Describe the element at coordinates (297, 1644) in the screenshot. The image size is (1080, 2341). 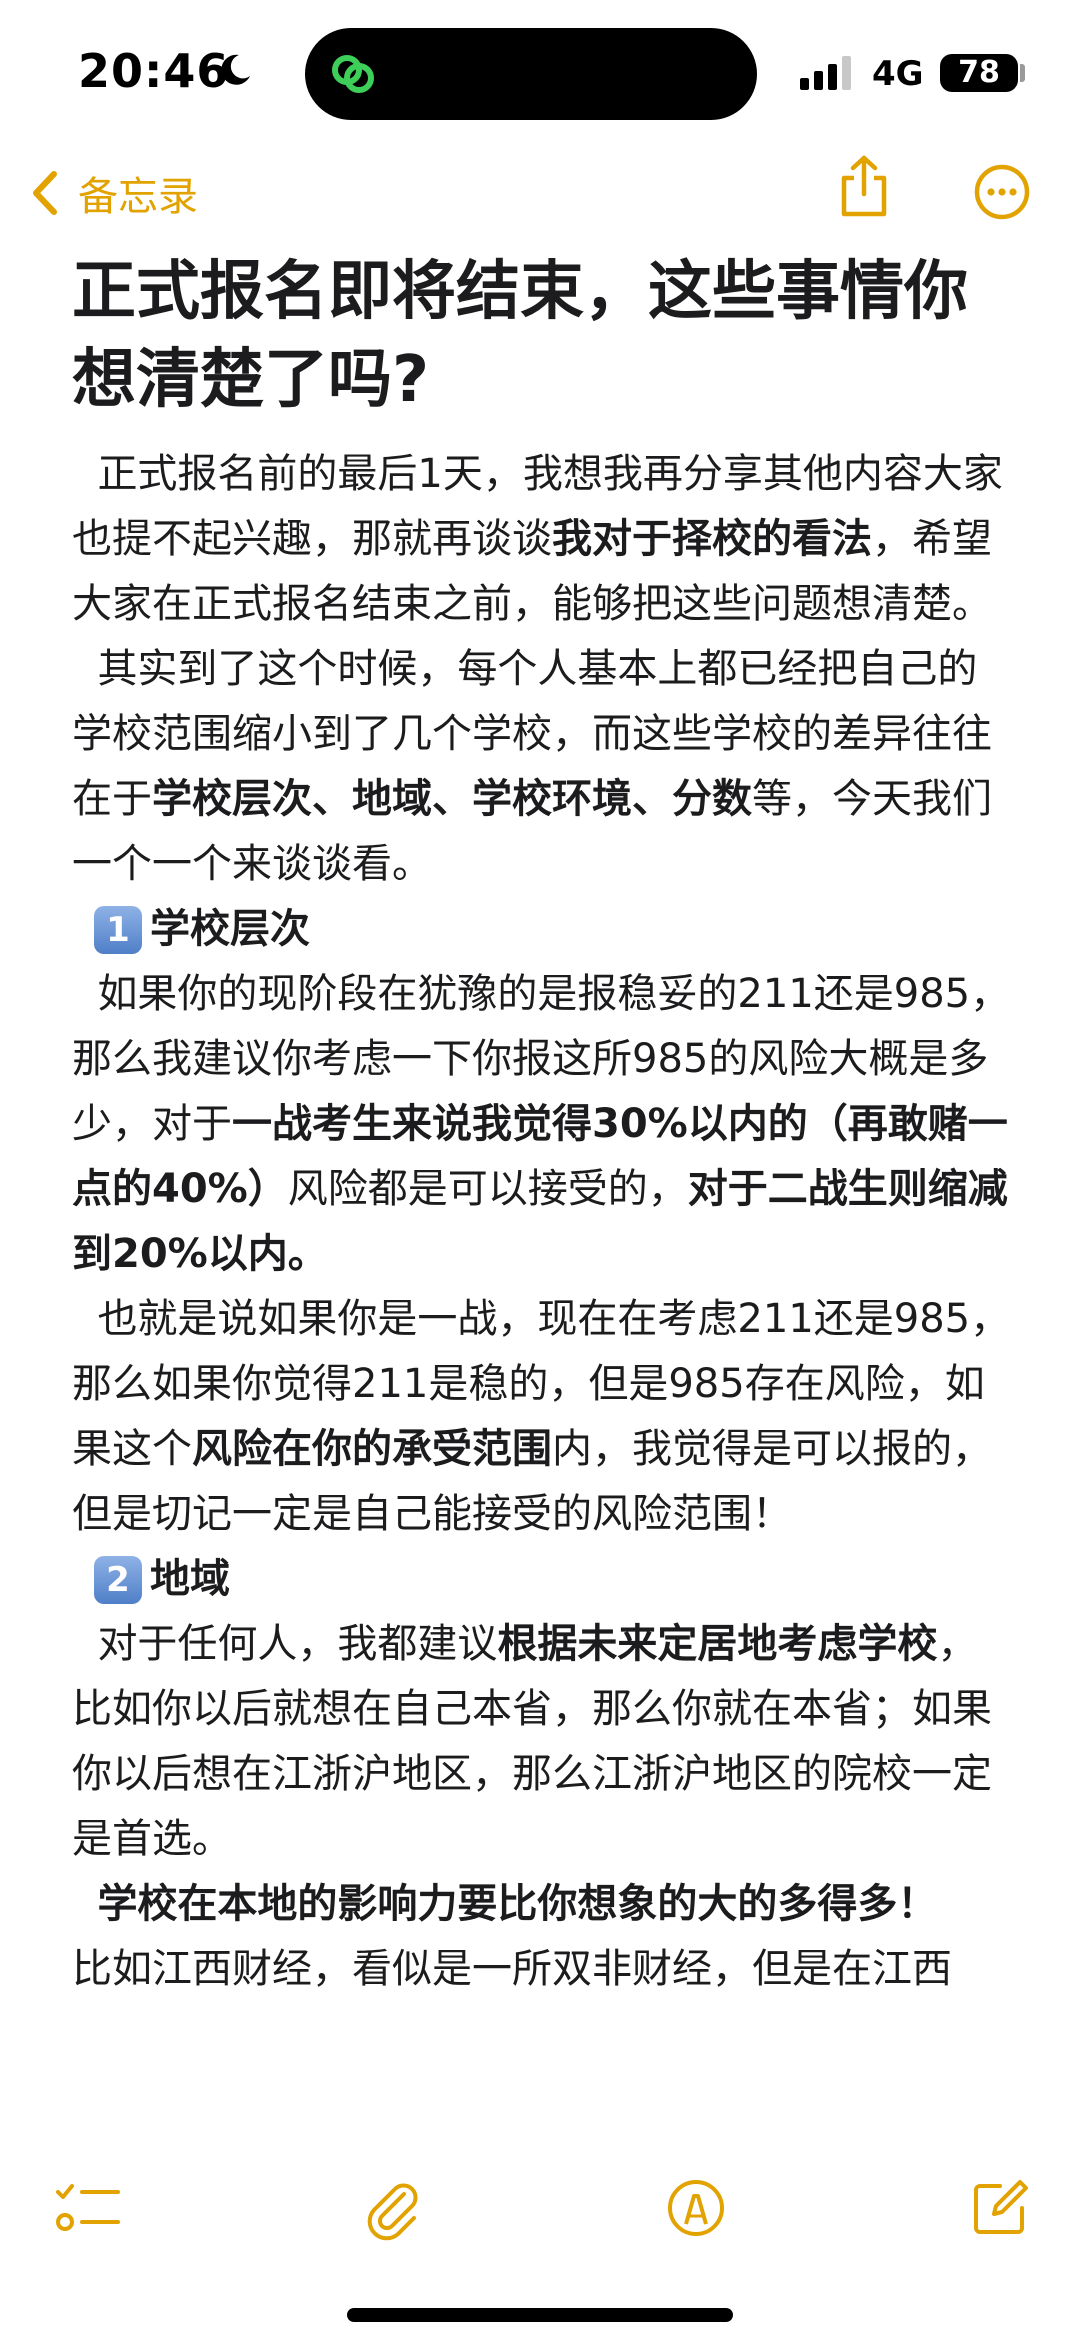
I see `p5-text-a: 对于任何人，我都建议` at that location.